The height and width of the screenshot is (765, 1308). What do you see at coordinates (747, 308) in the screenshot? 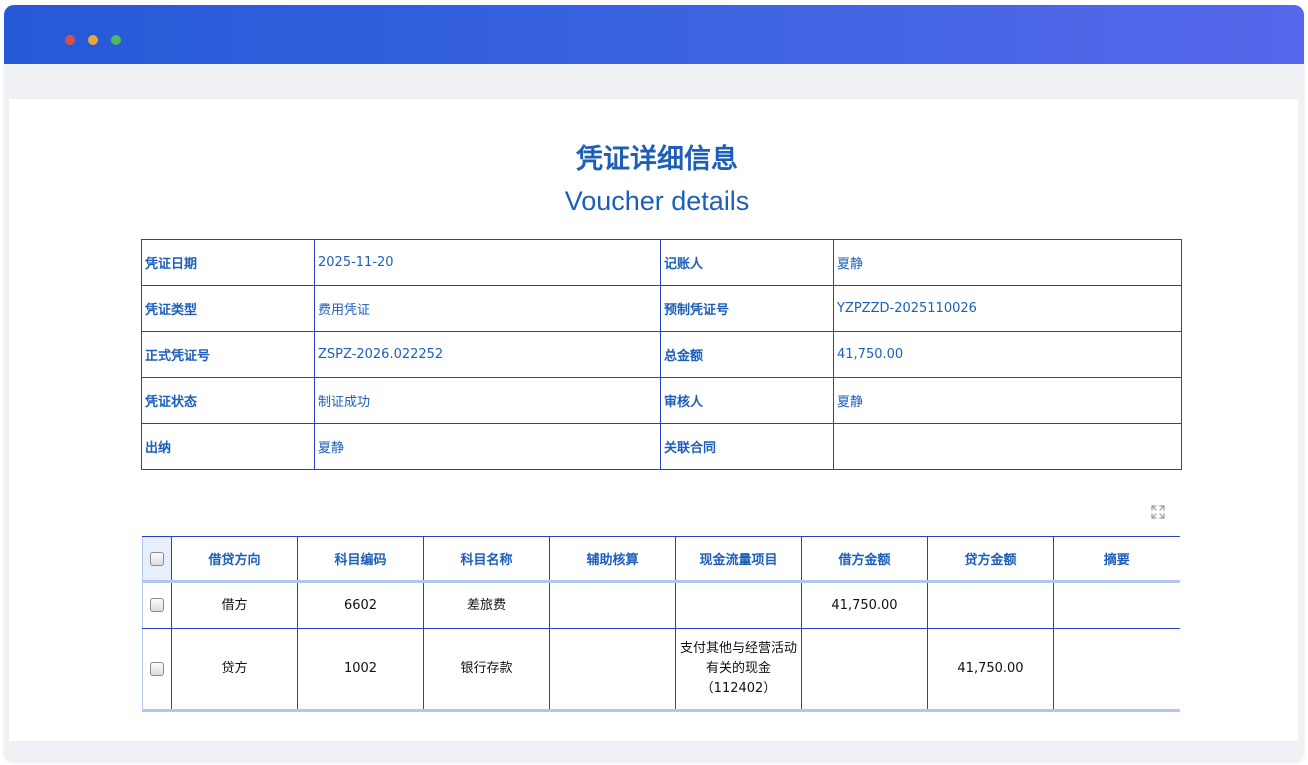
I see `pre-voucher-no-label: 预制凭证号` at bounding box center [747, 308].